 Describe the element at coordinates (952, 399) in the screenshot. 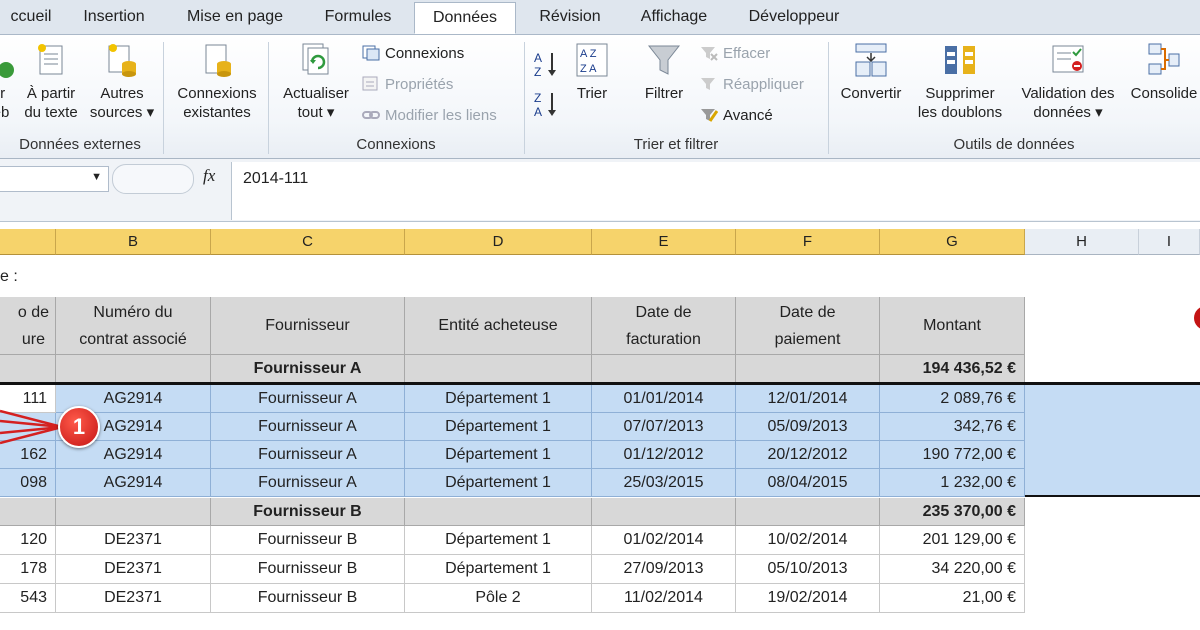

I see `amount-cell: 2 089,76 €` at that location.